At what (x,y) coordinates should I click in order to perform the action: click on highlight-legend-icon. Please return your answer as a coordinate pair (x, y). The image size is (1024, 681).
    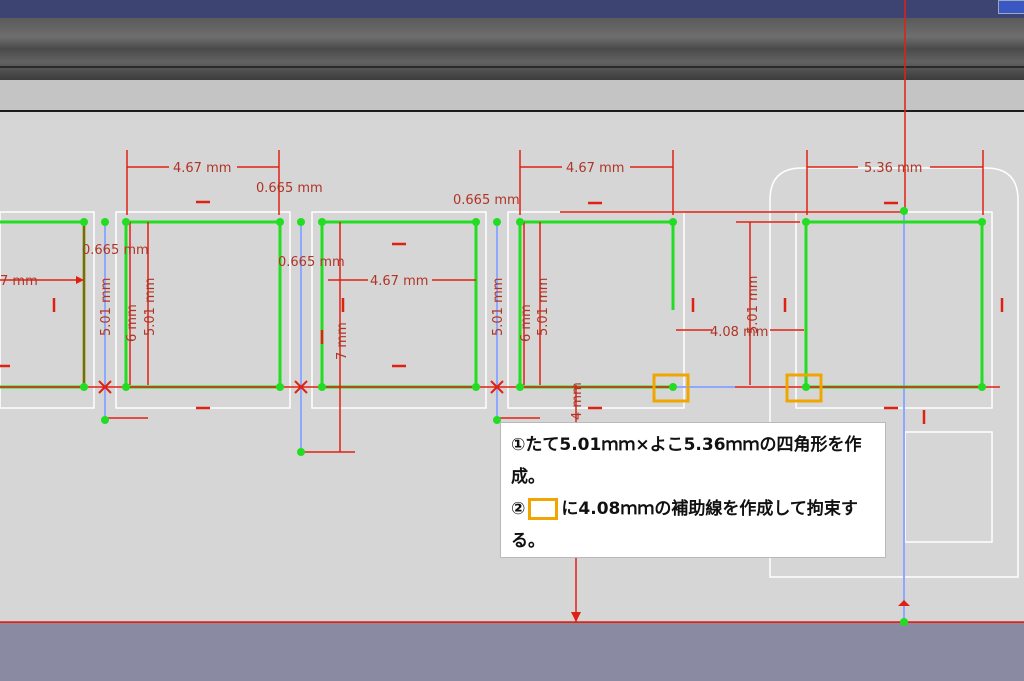
    Looking at the image, I should click on (543, 509).